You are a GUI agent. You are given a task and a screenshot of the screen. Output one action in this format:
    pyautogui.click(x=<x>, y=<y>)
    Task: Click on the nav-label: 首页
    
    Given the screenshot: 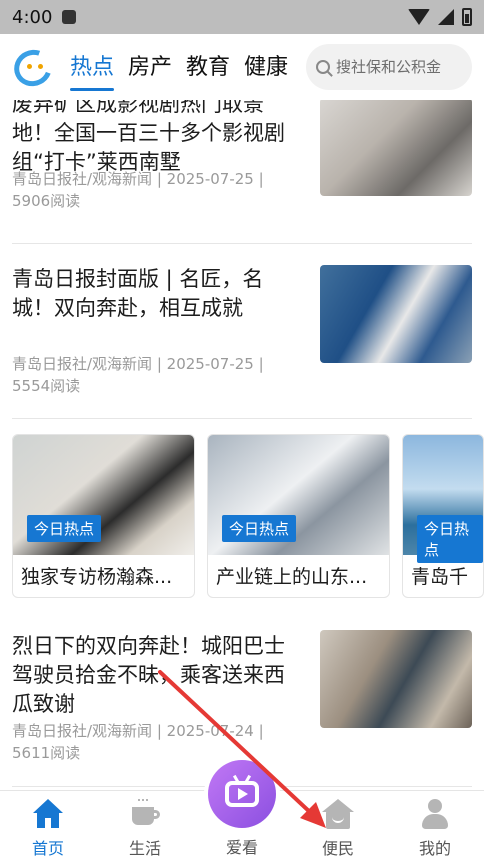 What is the action you would take?
    pyautogui.click(x=47, y=848)
    